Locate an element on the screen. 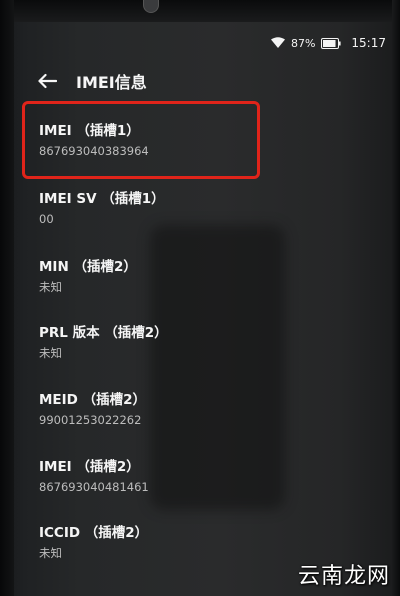 Image resolution: width=400 pixels, height=596 pixels. item-title: IMEI SV （插槽1） is located at coordinates (102, 199).